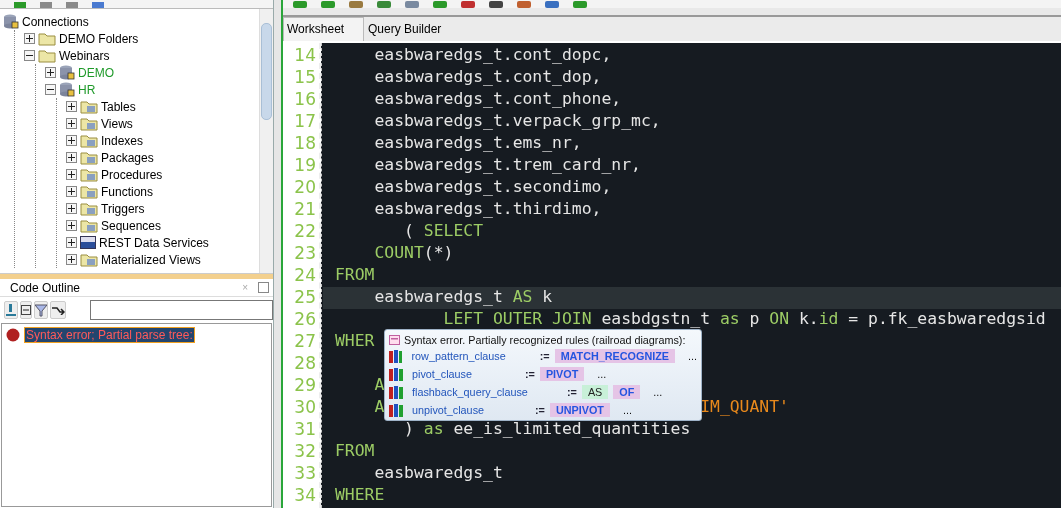 The height and width of the screenshot is (508, 1061). I want to click on window-icon, so click(394, 339).